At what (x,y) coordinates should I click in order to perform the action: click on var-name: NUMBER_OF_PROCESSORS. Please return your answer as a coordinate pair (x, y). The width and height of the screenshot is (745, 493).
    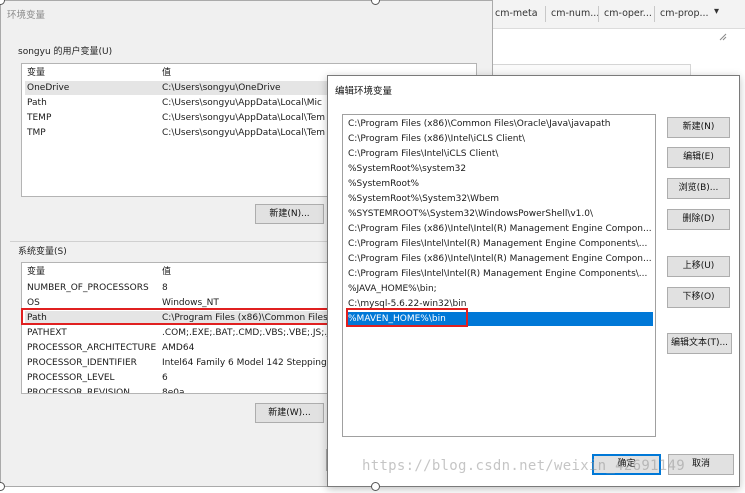
    Looking at the image, I should click on (88, 288).